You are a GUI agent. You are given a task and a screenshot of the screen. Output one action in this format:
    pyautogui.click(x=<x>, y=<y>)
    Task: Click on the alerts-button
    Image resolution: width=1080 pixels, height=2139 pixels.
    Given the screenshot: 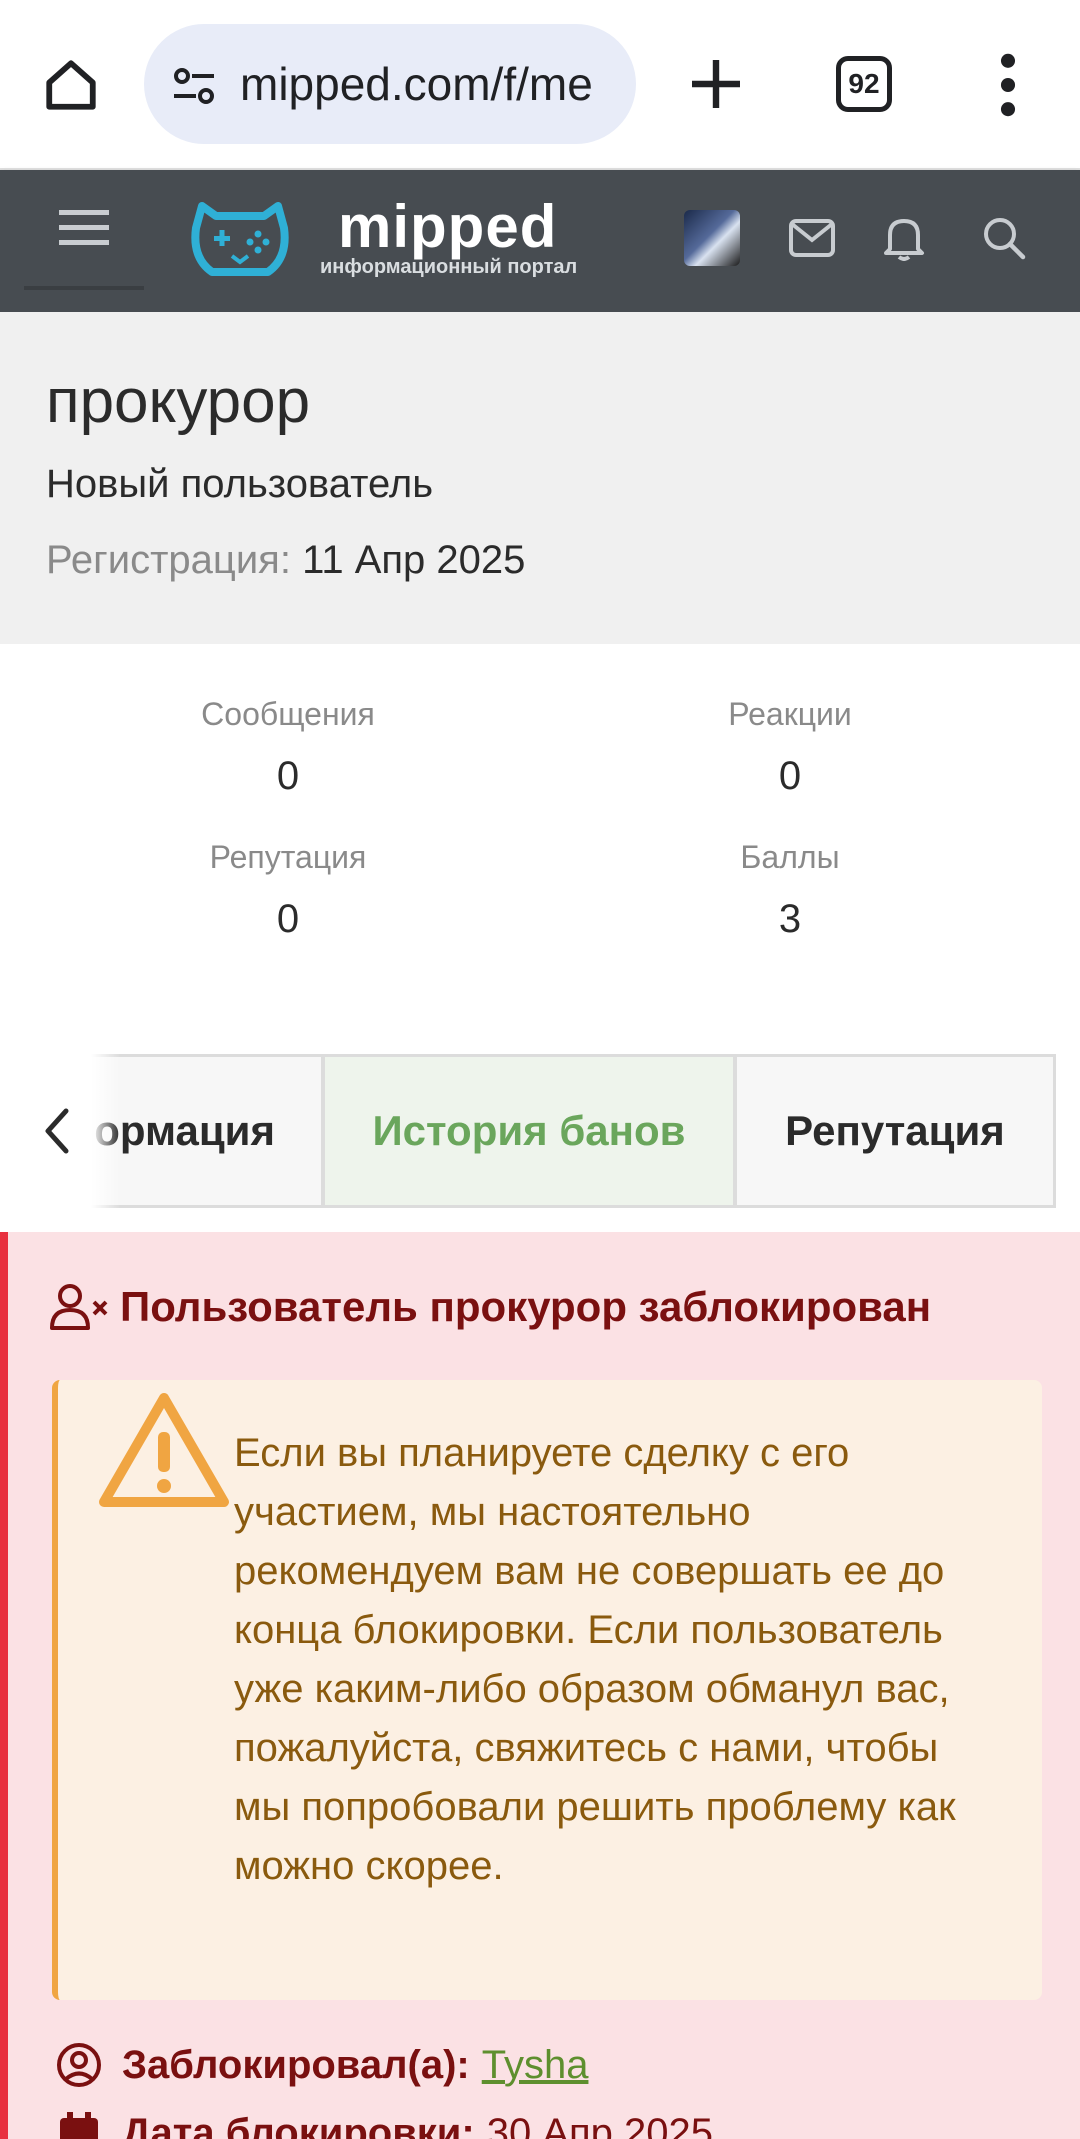 What is the action you would take?
    pyautogui.click(x=904, y=238)
    